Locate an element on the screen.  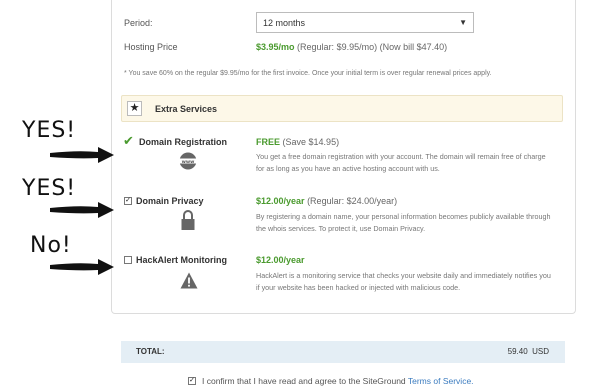
svg-text: www is located at coordinates (188, 162).